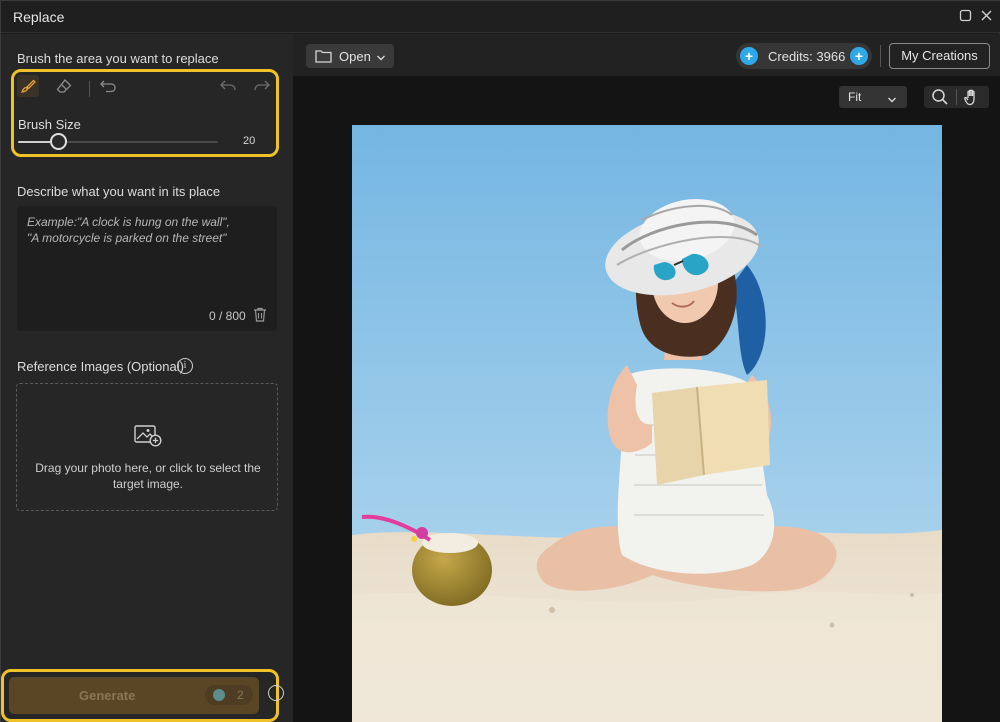 The height and width of the screenshot is (722, 1000). Describe the element at coordinates (249, 141) in the screenshot. I see `brush-size-value: 20` at that location.